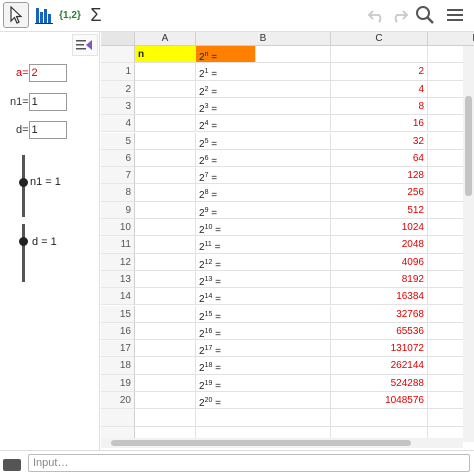  Describe the element at coordinates (379, 366) in the screenshot. I see `cell-c-value: 262144` at that location.